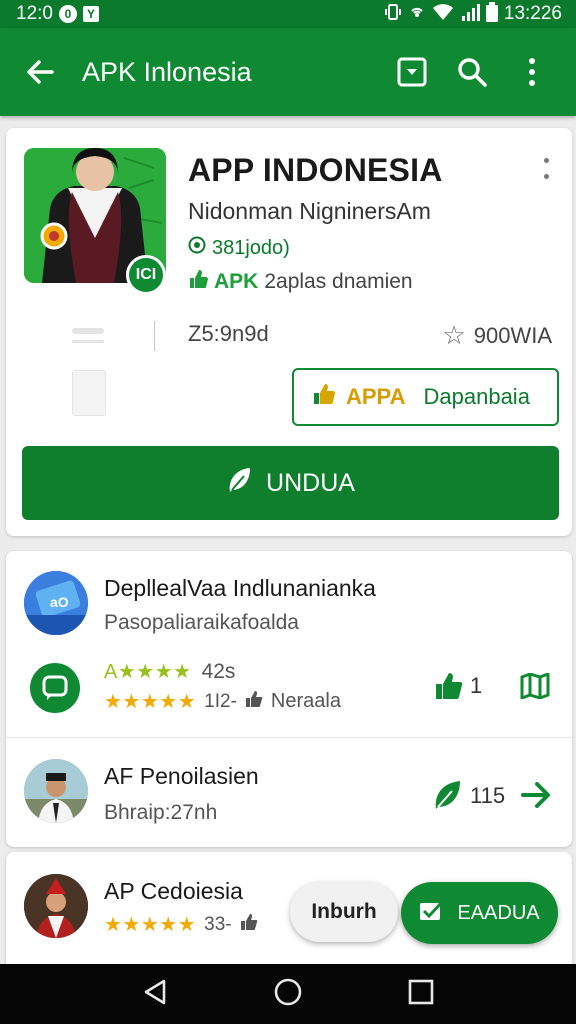 The height and width of the screenshot is (1024, 576). Describe the element at coordinates (393, 14) in the screenshot. I see `vibrate-icon` at that location.